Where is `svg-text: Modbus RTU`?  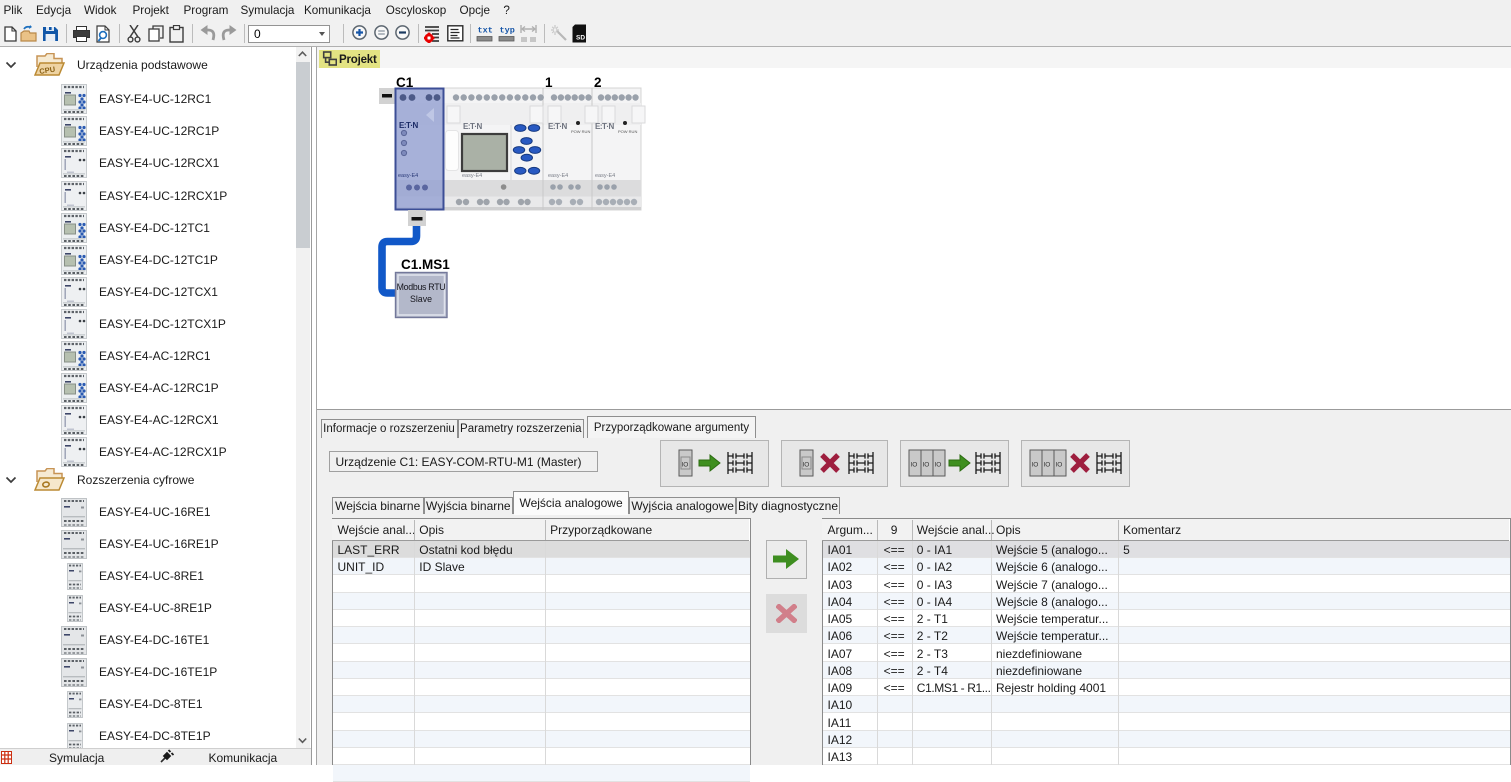
svg-text: Modbus RTU is located at coordinates (421, 287).